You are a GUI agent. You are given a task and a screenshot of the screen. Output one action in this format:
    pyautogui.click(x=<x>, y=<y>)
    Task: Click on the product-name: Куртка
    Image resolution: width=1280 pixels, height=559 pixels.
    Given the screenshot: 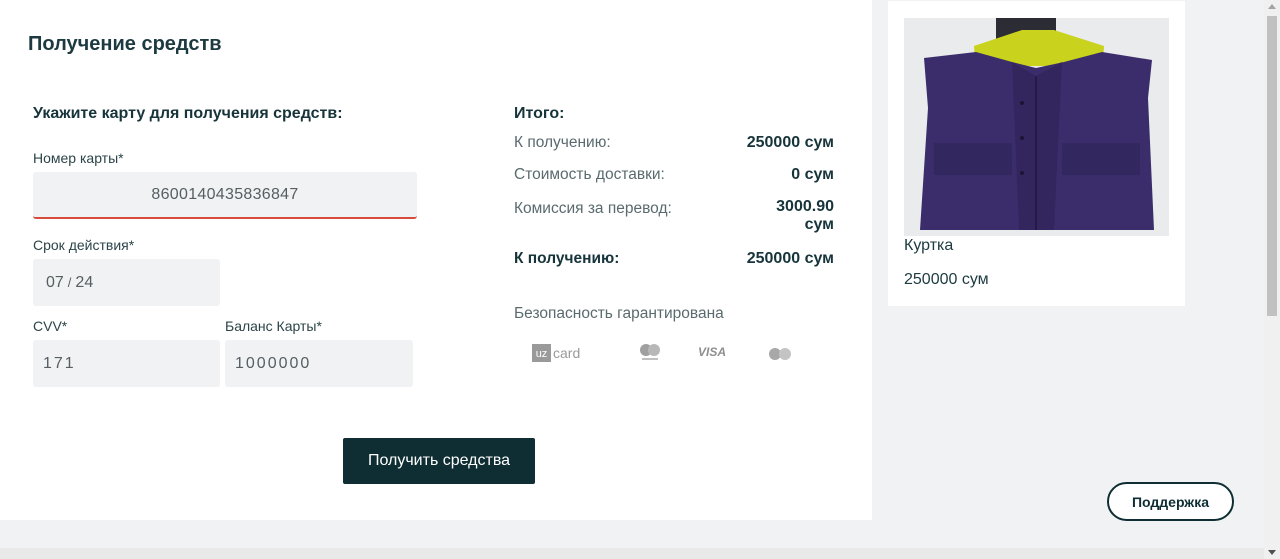 What is the action you would take?
    pyautogui.click(x=929, y=245)
    